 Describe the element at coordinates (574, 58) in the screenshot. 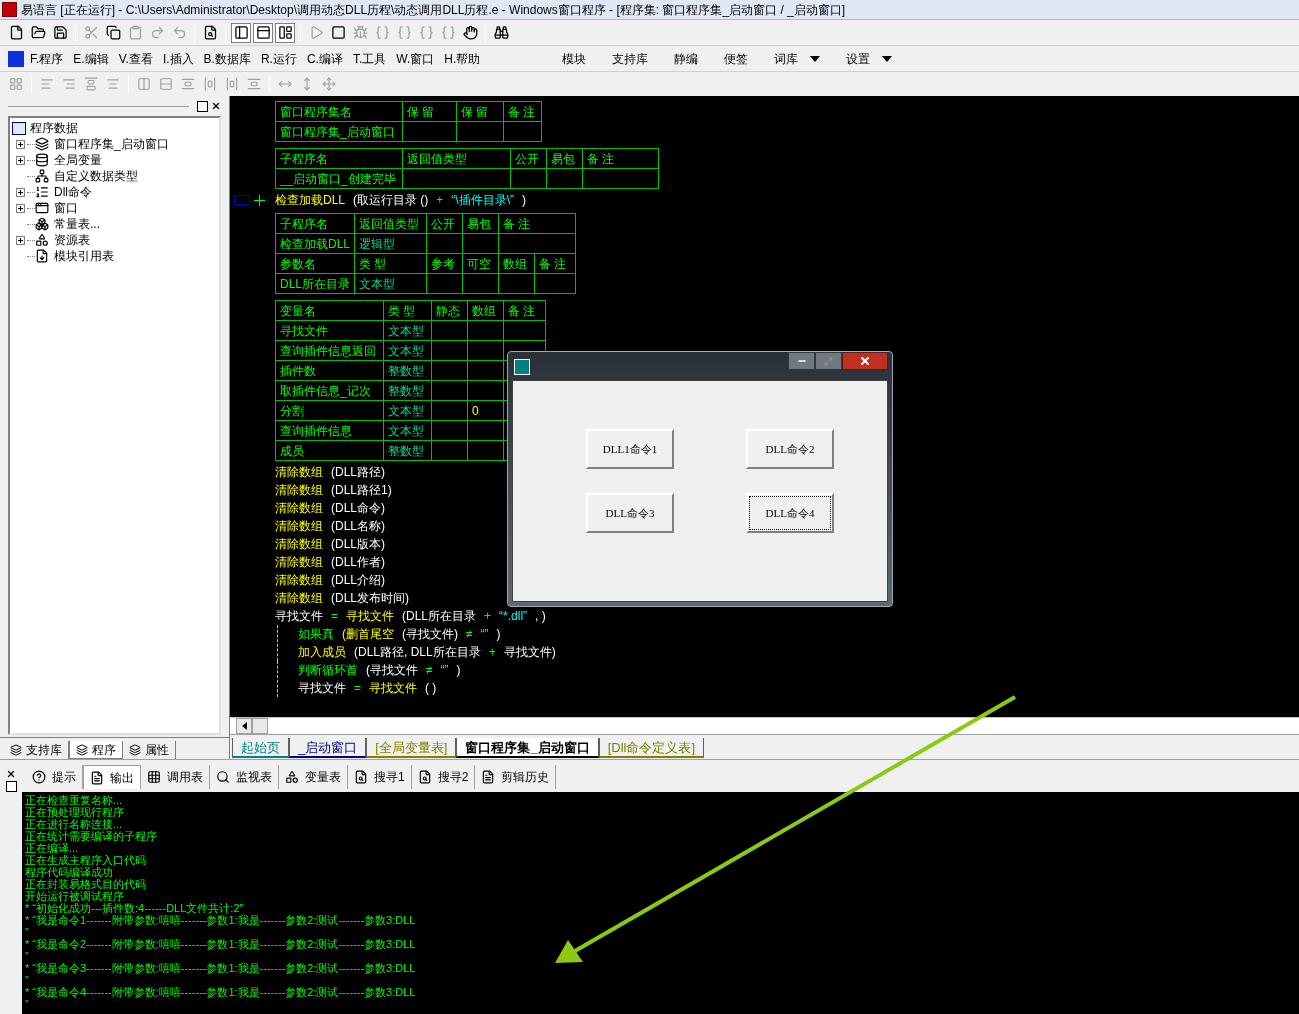

I see `menu-item: 模块` at that location.